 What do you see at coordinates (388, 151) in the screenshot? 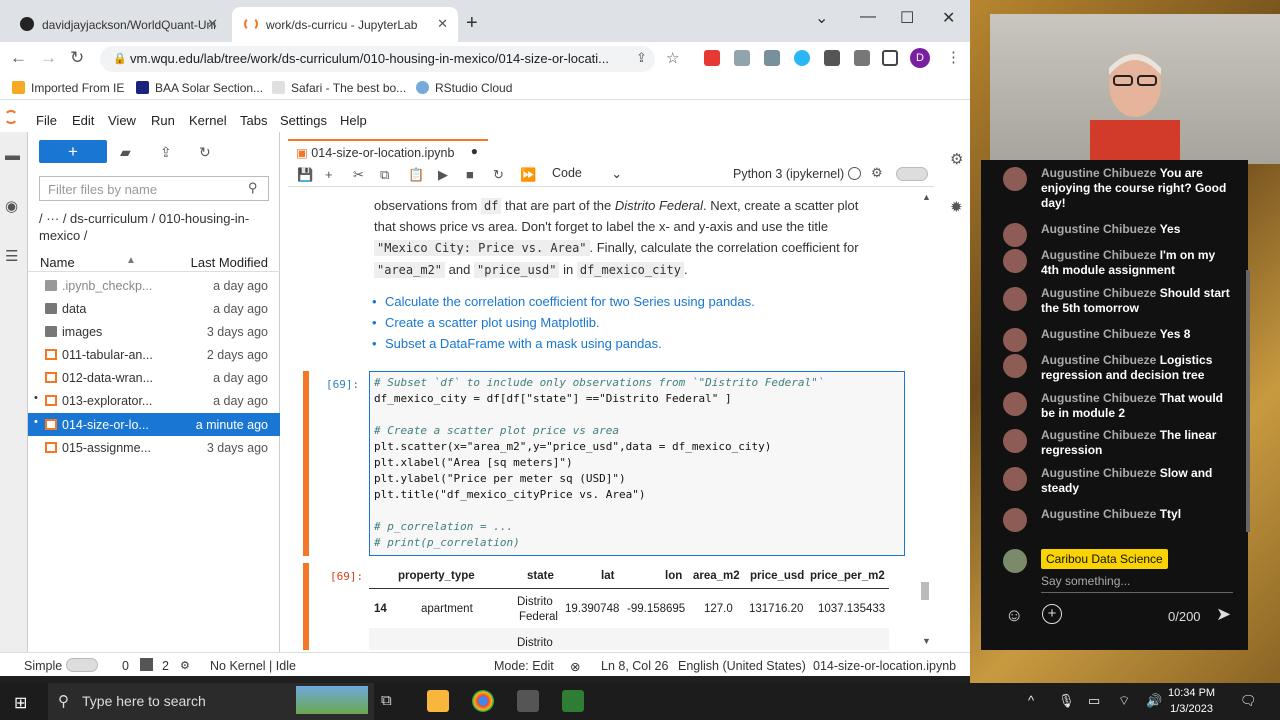
I see `notebook-tab: ▣ 014-size-or-location.ipynb ●` at bounding box center [388, 151].